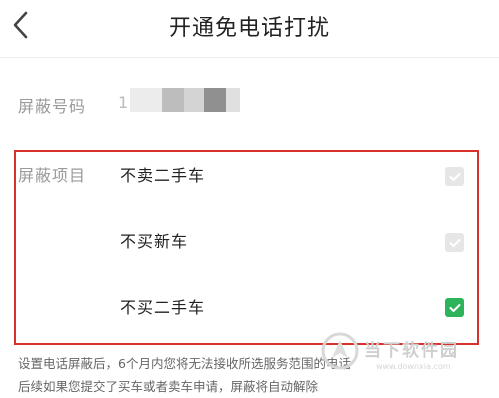  Describe the element at coordinates (413, 366) in the screenshot. I see `watermark-url: www.downxia.com` at that location.